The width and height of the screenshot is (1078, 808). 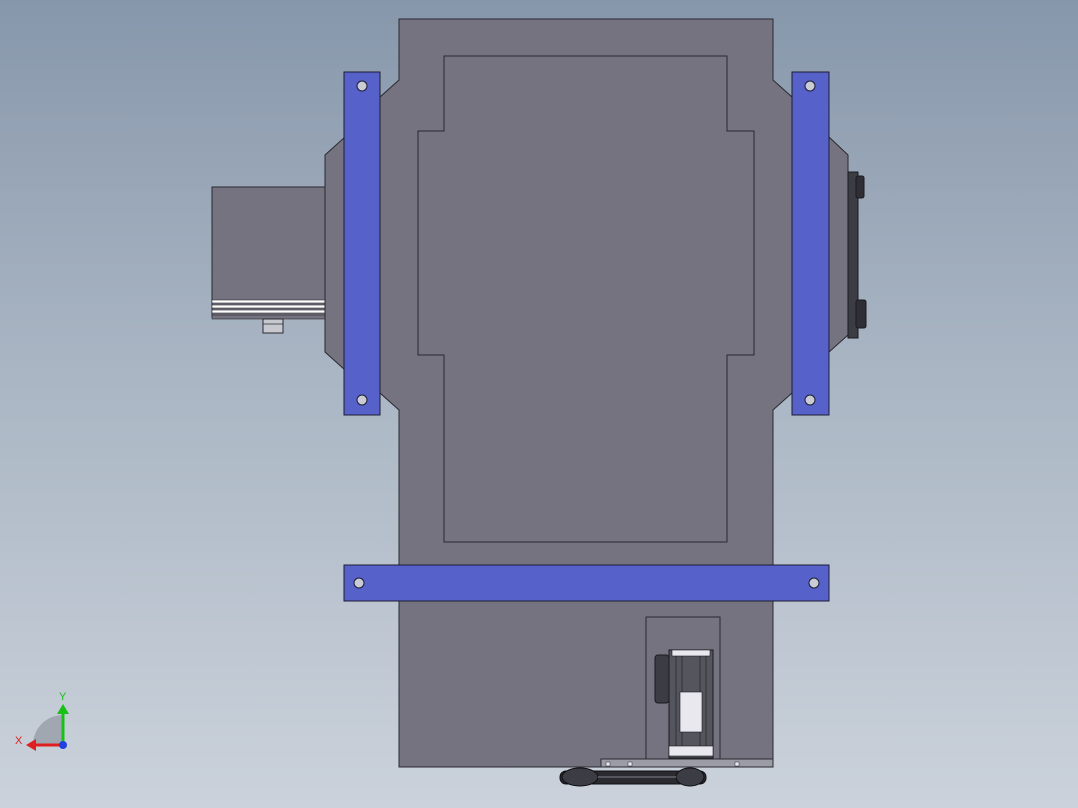 What do you see at coordinates (857, 255) in the screenshot?
I see `right-end-cap` at bounding box center [857, 255].